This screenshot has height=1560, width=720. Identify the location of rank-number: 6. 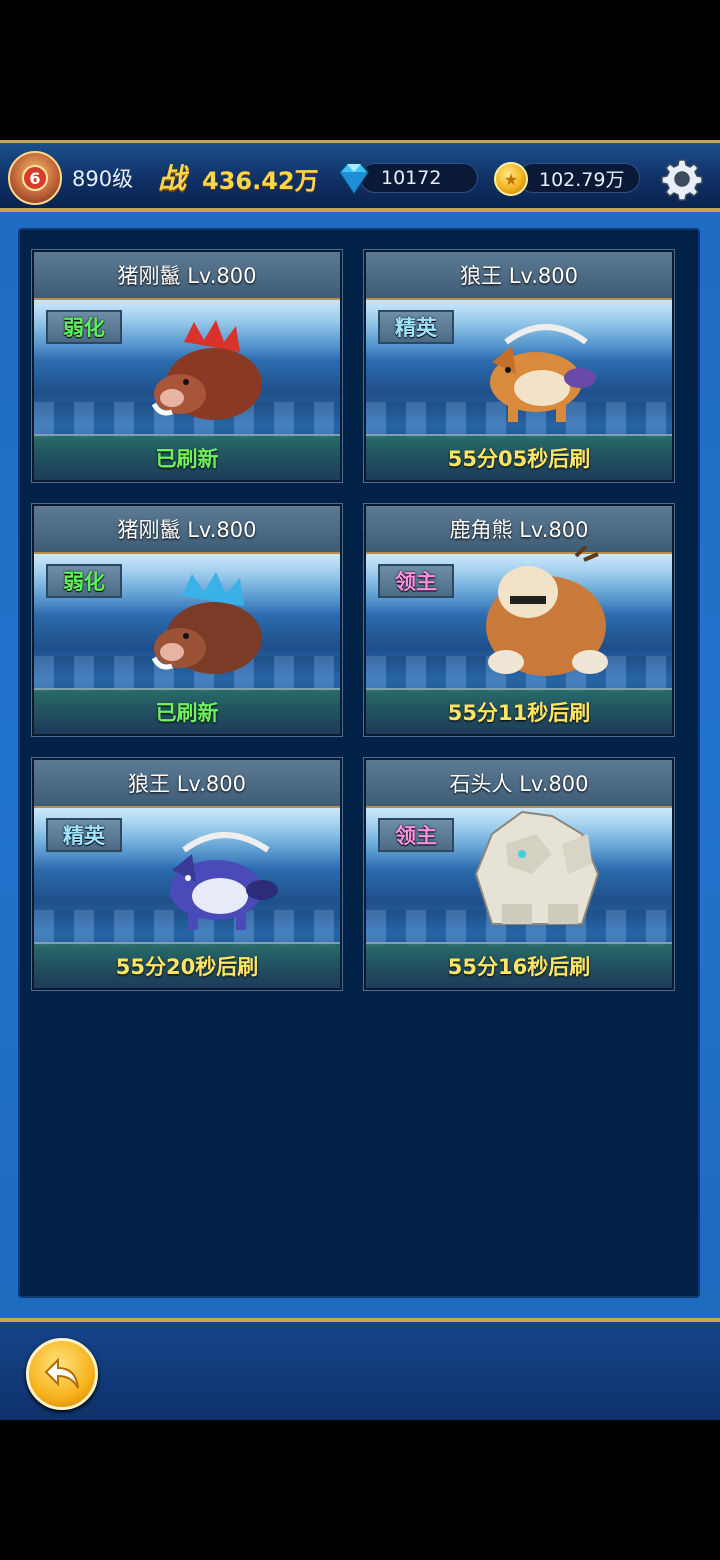
(35, 178).